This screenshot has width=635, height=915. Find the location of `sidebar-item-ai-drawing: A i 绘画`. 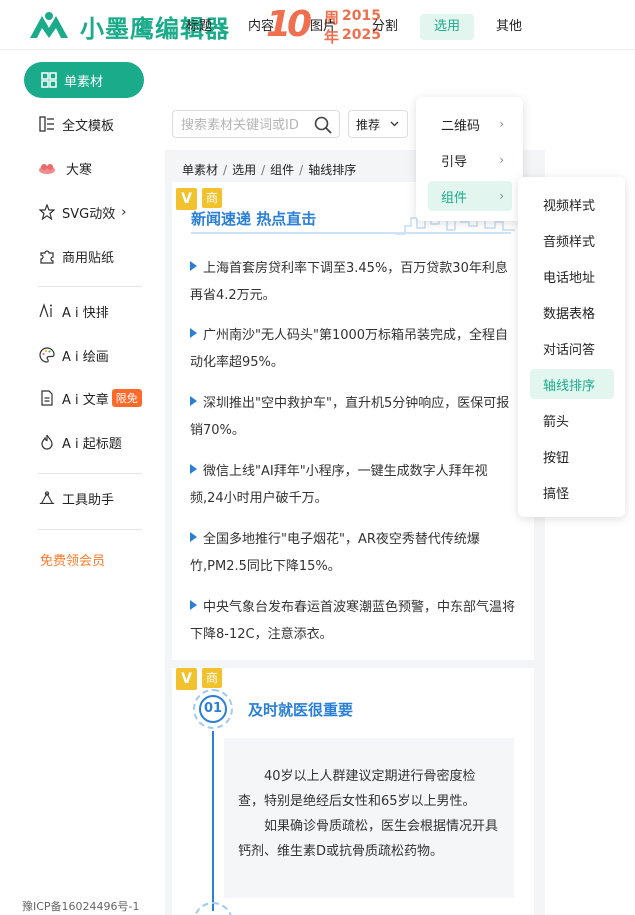

sidebar-item-ai-drawing: A i 绘画 is located at coordinates (84, 355).